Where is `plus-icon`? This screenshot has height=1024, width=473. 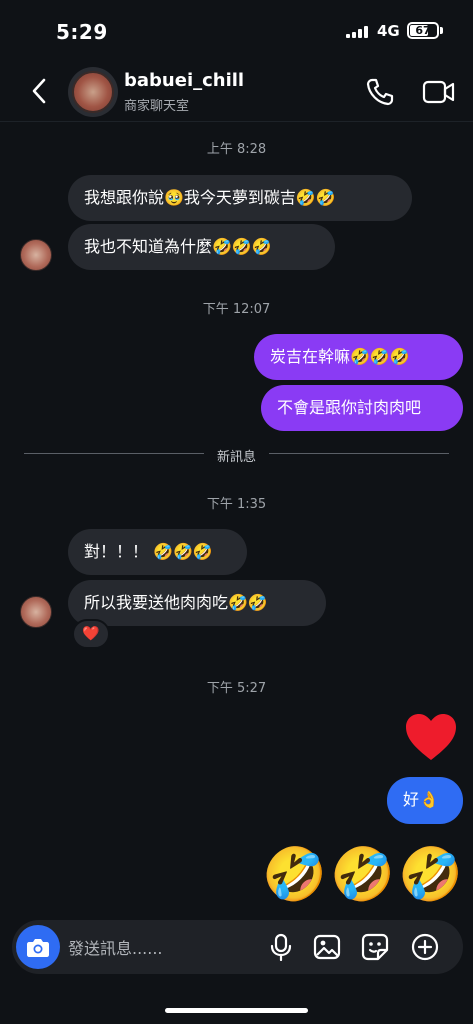
plus-icon is located at coordinates (425, 947).